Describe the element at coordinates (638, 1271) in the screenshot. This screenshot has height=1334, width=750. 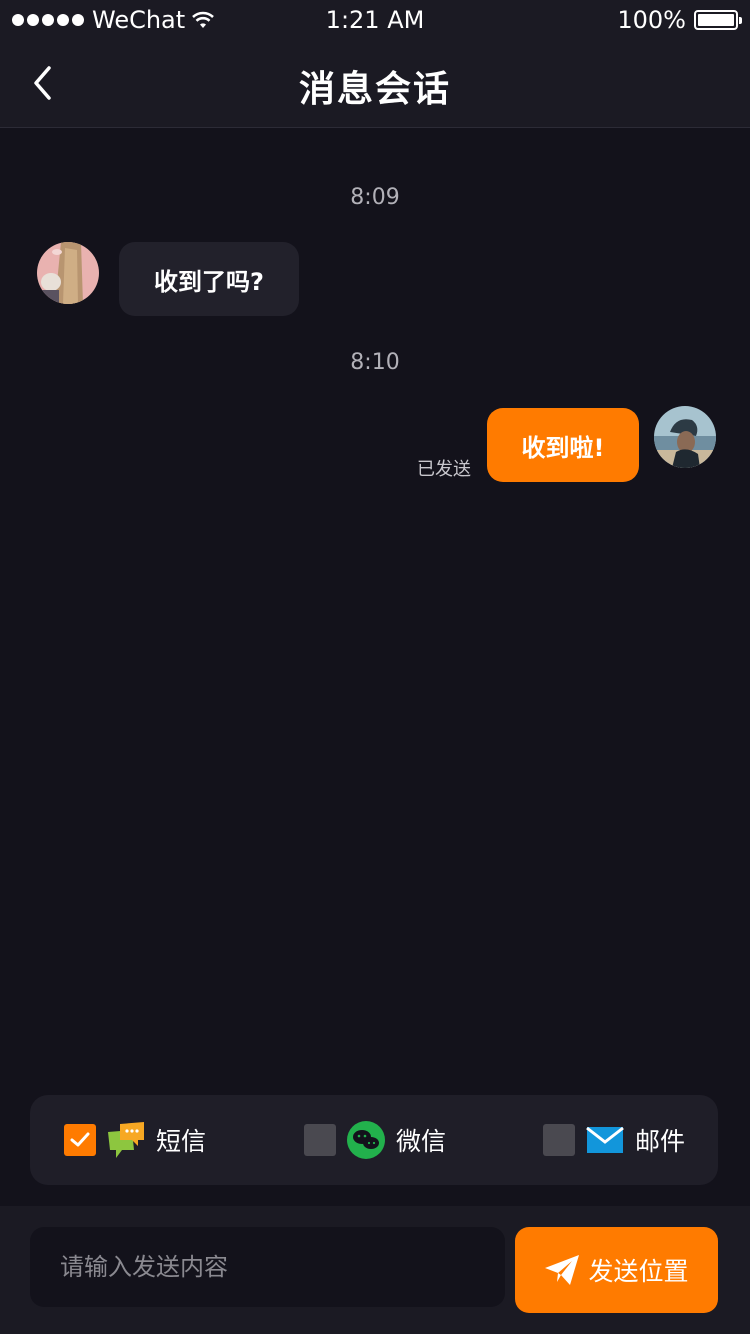
I see `send-location-label: 发送位置` at that location.